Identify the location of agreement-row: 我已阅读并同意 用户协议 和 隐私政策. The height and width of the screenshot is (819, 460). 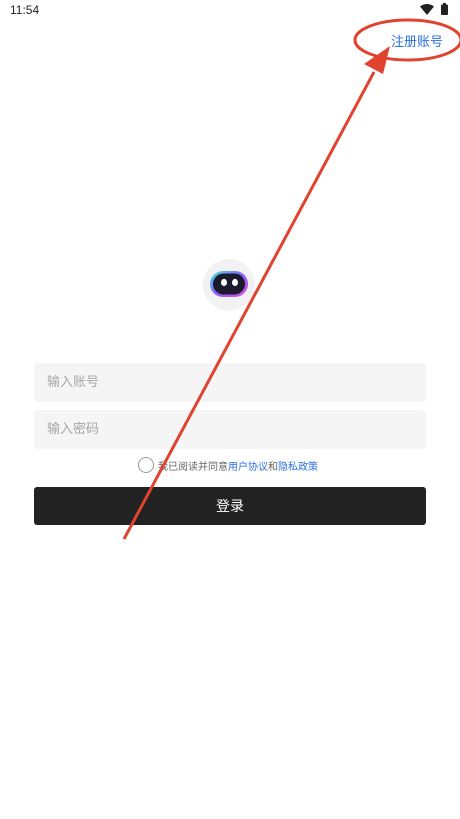
(228, 465).